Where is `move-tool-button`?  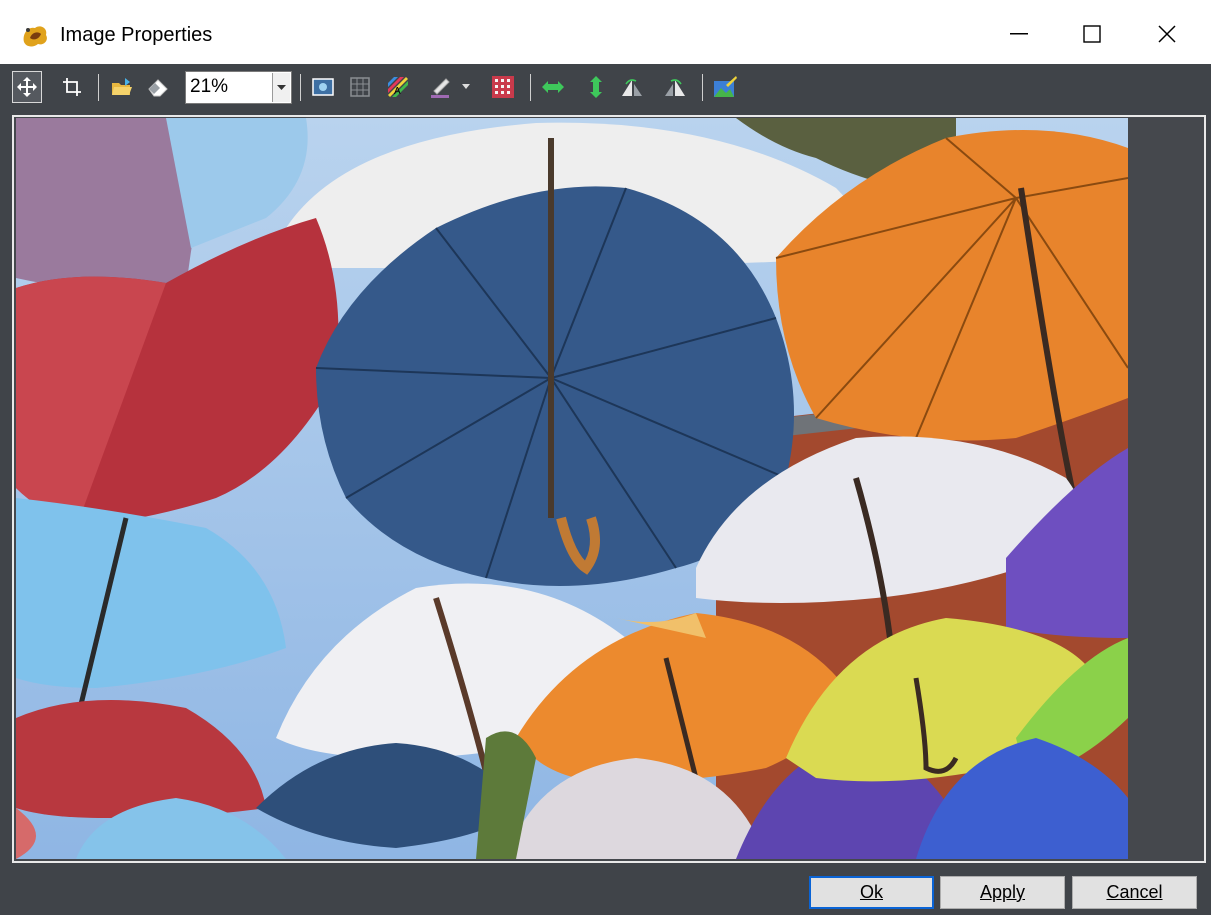
move-tool-button is located at coordinates (27, 87).